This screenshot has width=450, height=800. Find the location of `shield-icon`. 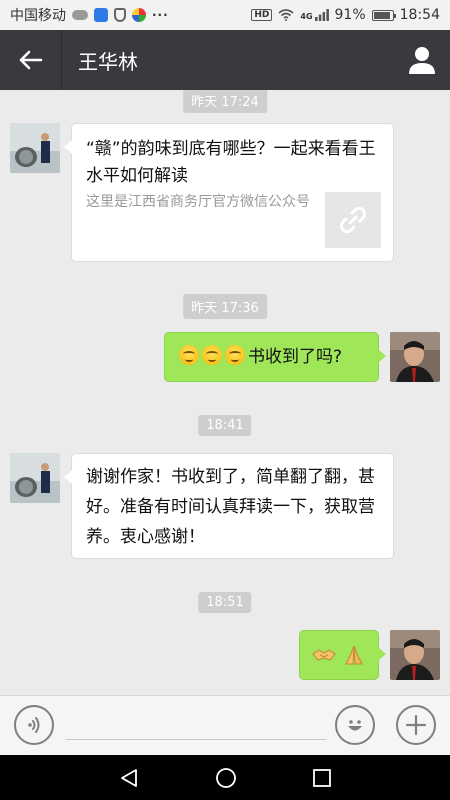

shield-icon is located at coordinates (120, 15).